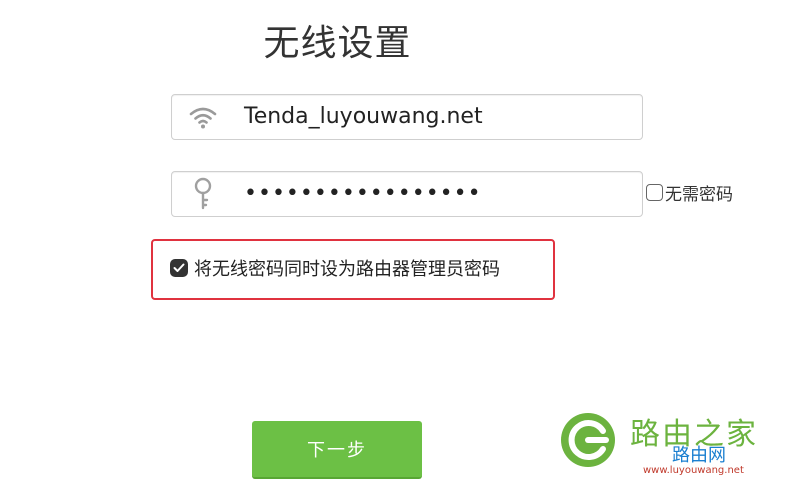 The width and height of the screenshot is (800, 490). Describe the element at coordinates (203, 117) in the screenshot. I see `wifi-icon` at that location.